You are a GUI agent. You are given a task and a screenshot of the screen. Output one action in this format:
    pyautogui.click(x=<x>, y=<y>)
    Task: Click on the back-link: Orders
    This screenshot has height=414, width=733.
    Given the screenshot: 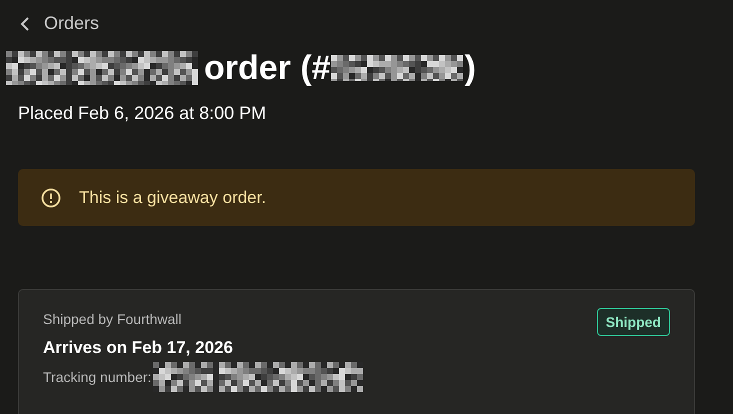 What is the action you would take?
    pyautogui.click(x=60, y=17)
    